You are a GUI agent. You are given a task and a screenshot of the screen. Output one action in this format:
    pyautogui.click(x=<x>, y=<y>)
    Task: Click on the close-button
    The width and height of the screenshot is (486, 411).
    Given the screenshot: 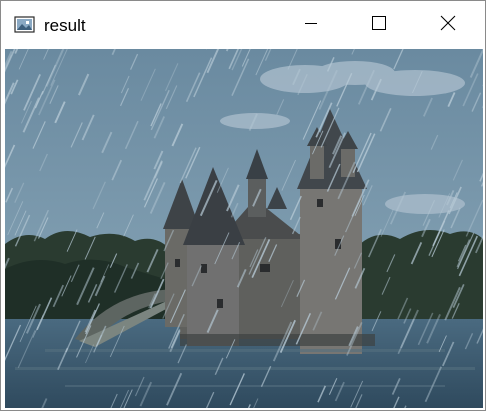 What is the action you would take?
    pyautogui.click(x=448, y=25)
    